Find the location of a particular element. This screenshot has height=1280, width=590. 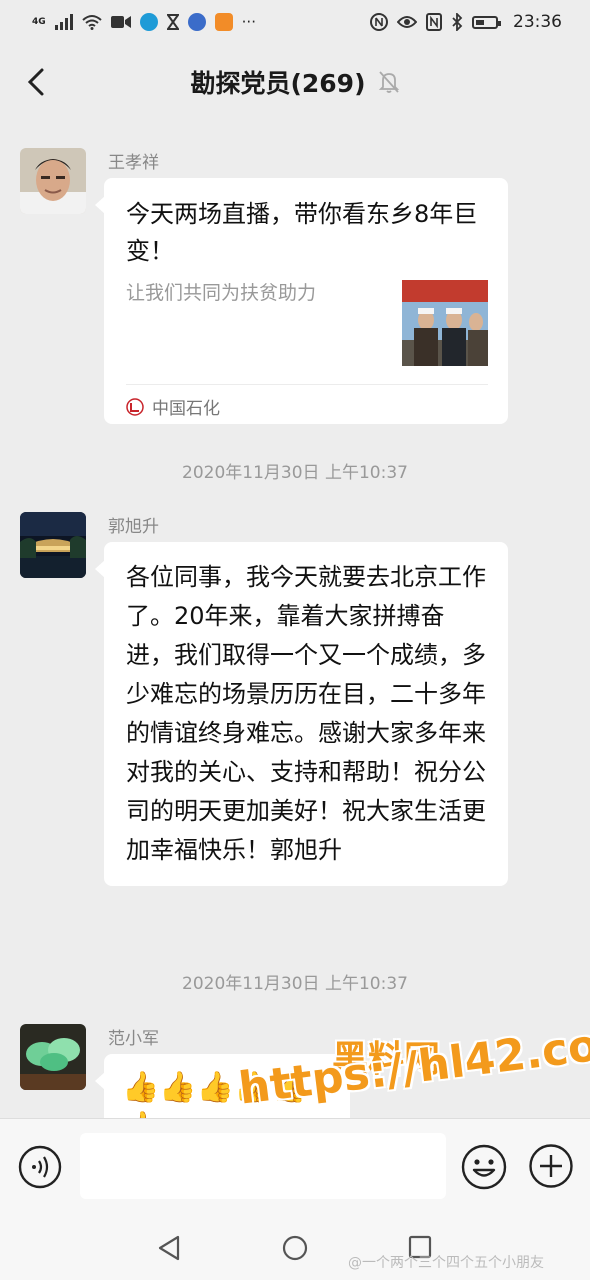

card-description: 让我们共同为扶贫助力 is located at coordinates (221, 293).